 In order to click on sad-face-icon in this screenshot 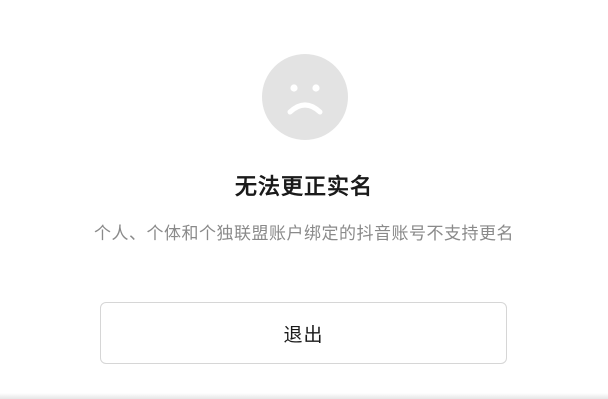, I will do `click(305, 97)`.